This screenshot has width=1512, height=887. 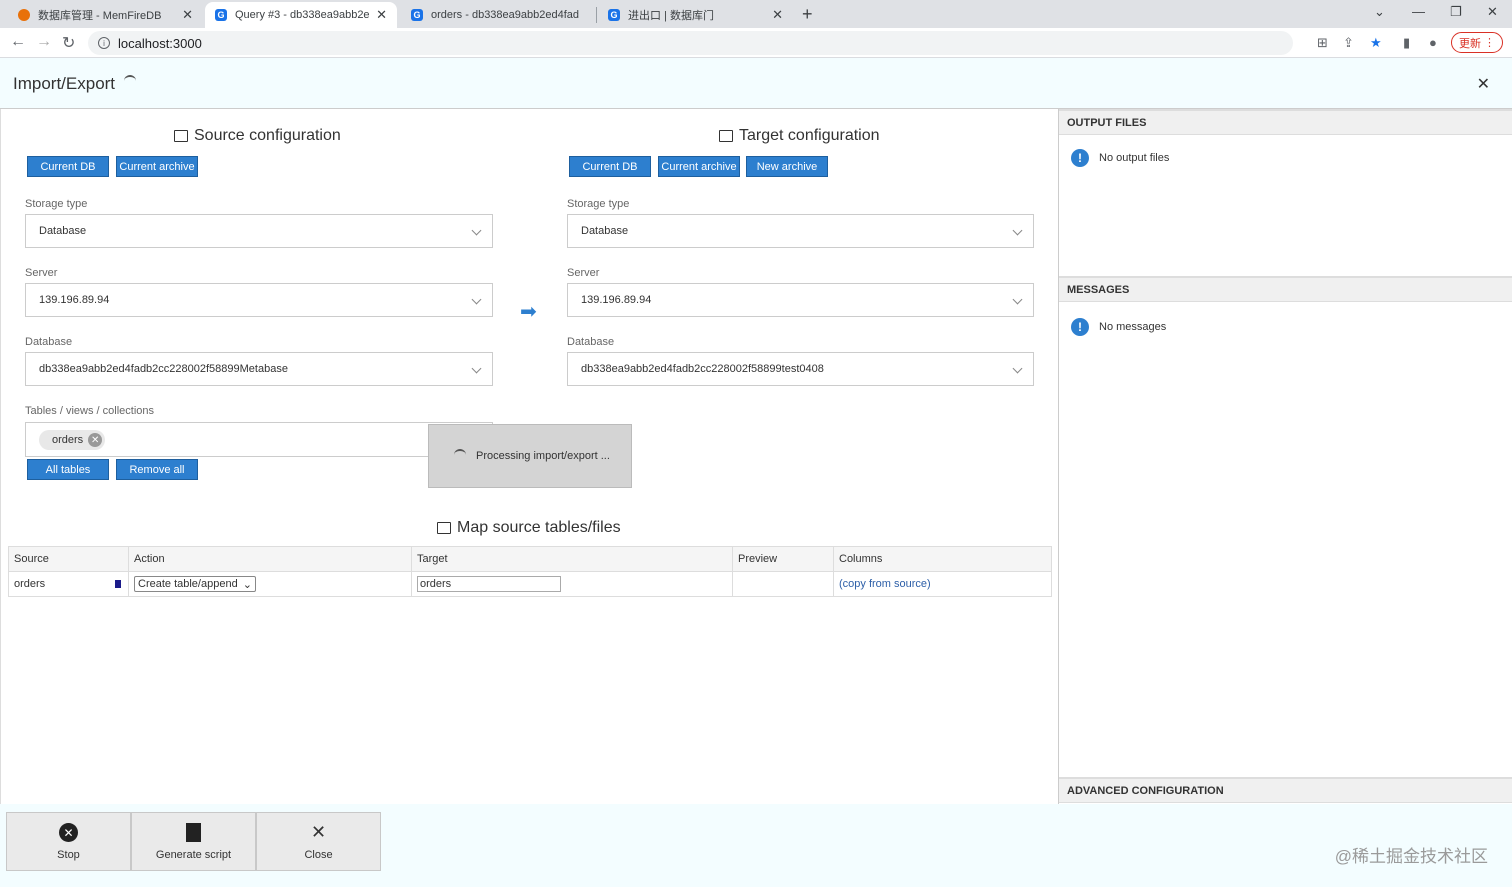 What do you see at coordinates (68, 166) in the screenshot?
I see `source-current-db-button: Current DB` at bounding box center [68, 166].